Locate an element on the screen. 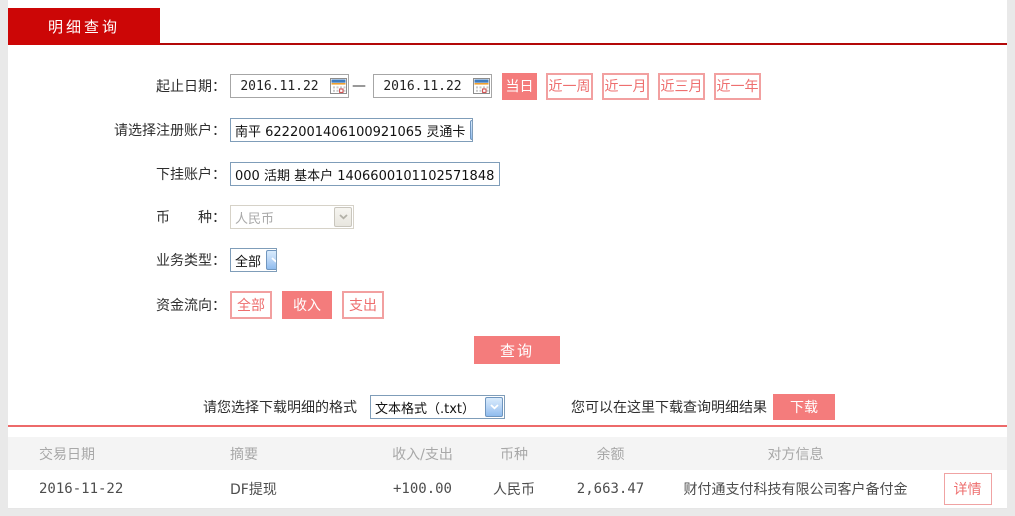  sub-account-select: 000 活期 基本户 1406600101102571848 is located at coordinates (365, 174).